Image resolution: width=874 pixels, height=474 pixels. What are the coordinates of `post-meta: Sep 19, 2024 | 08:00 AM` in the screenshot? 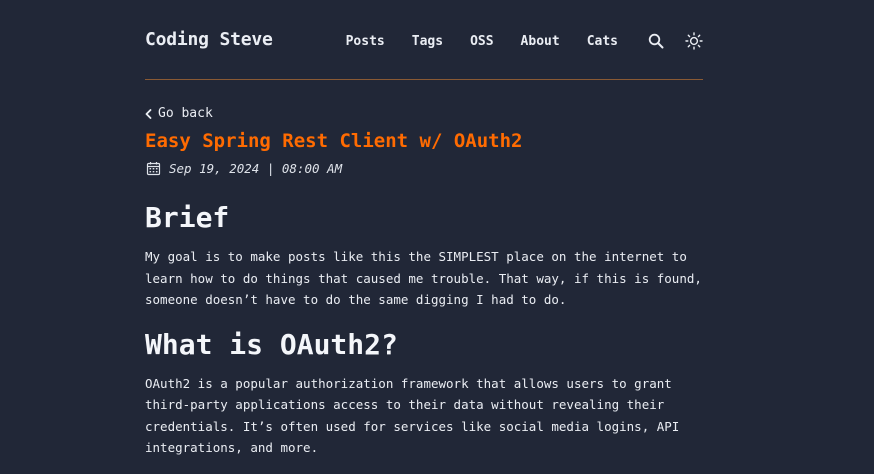 It's located at (244, 168).